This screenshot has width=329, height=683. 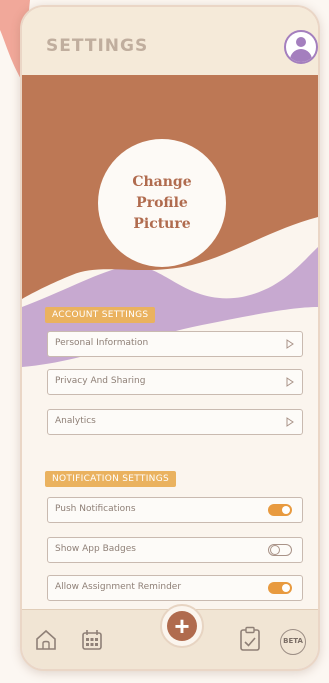 I want to click on change-profile-picture-label: Change Profile Picture, so click(x=162, y=202).